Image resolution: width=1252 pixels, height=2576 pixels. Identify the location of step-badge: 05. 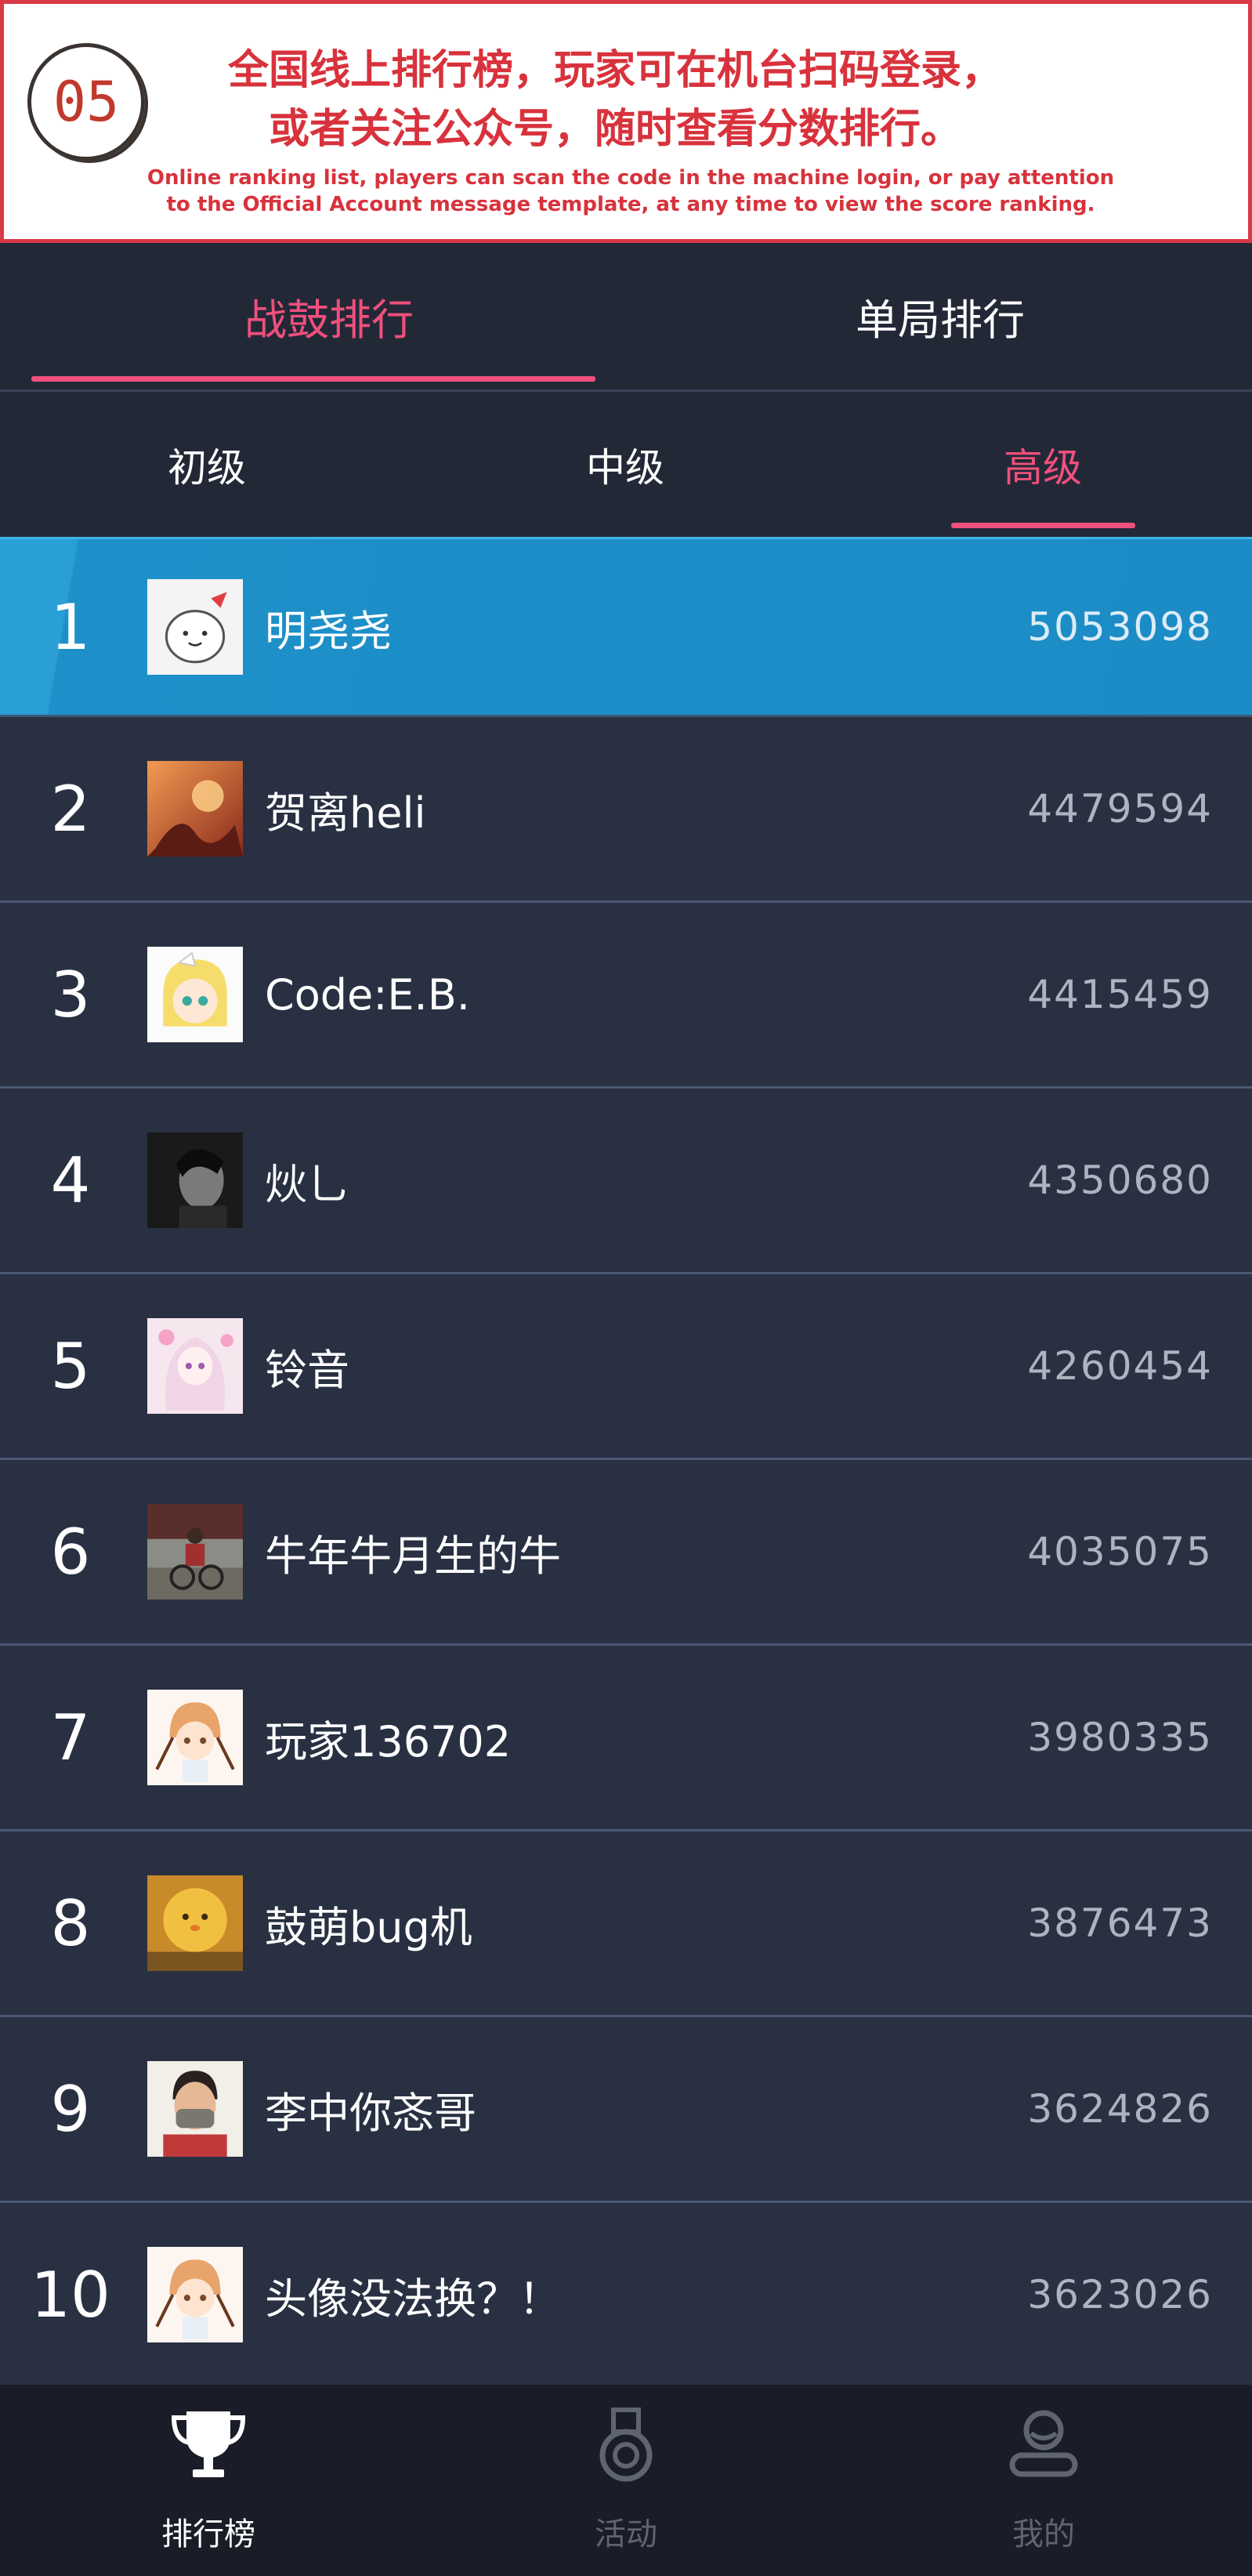
(86, 102).